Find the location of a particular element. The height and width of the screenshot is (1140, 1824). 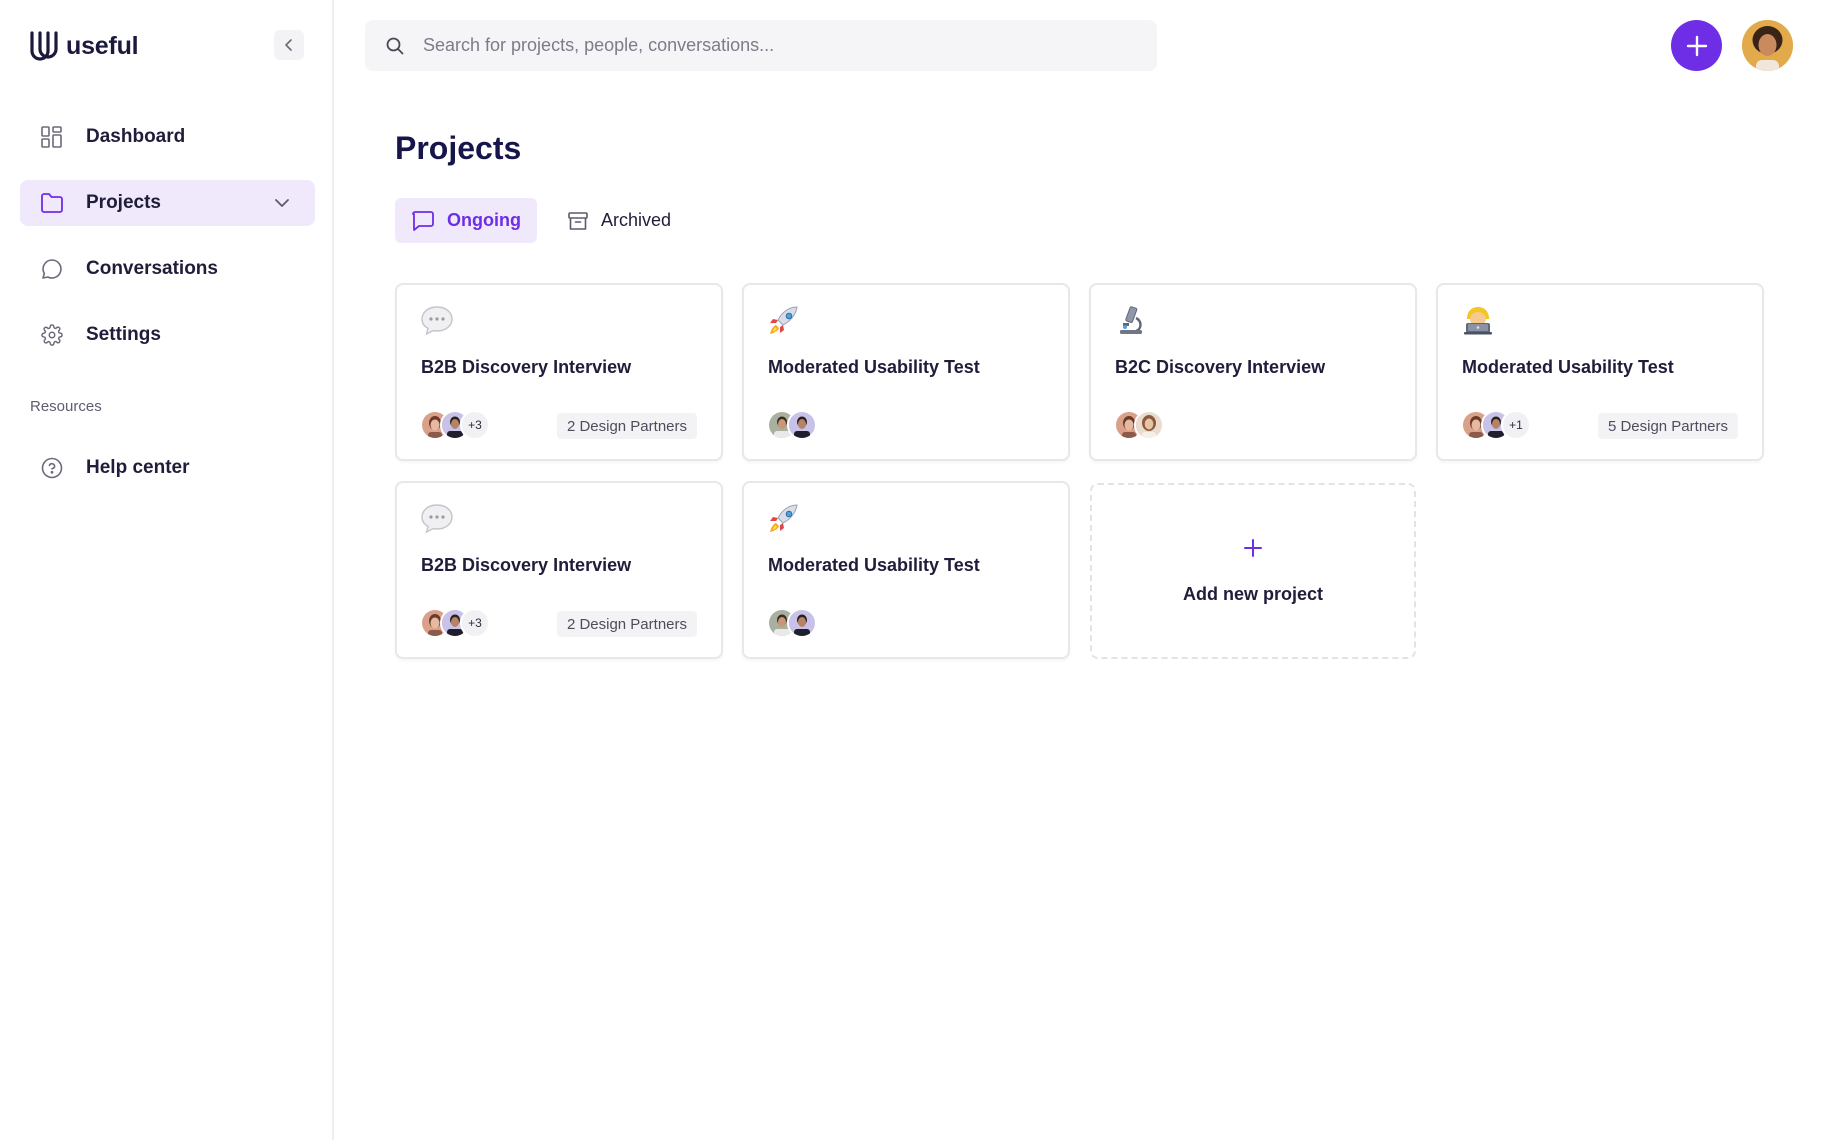

design-partners-badge: 5 Design Partners is located at coordinates (1667, 426).